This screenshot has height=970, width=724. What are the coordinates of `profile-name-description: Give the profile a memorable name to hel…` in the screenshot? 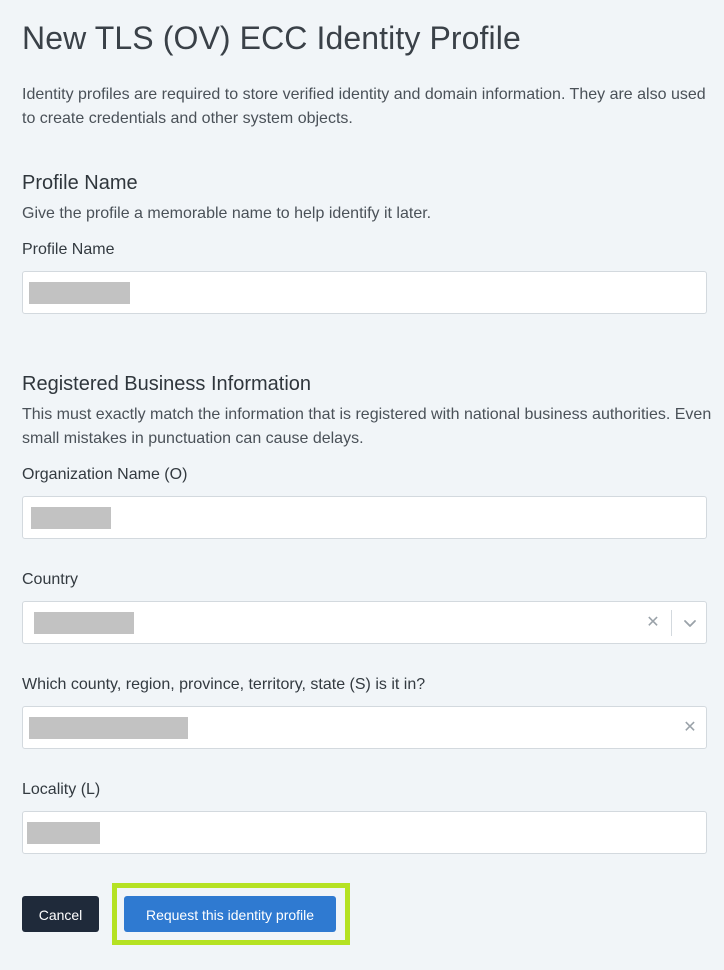 It's located at (227, 213).